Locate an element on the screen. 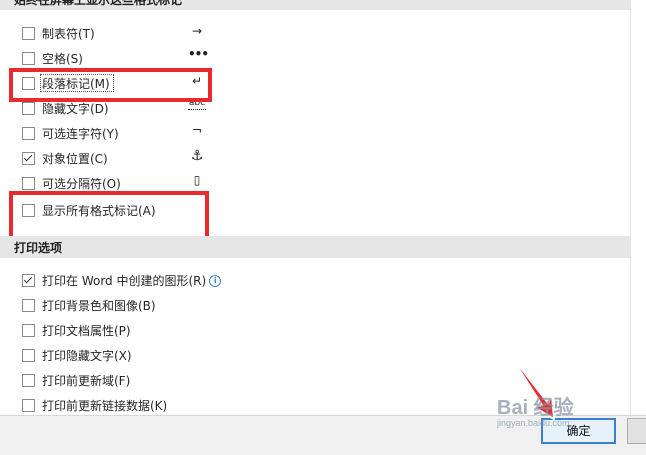 This screenshot has width=646, height=455. checkbox-update-linked-data is located at coordinates (28, 405).